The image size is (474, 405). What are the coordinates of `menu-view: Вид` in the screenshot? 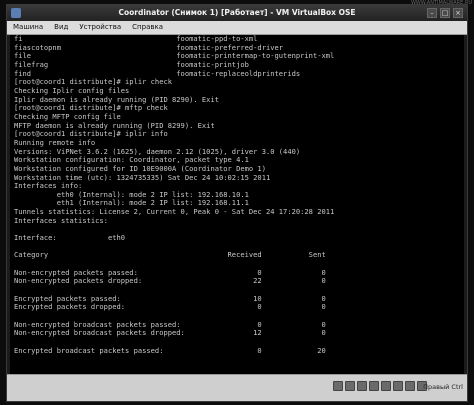 It's located at (60, 27).